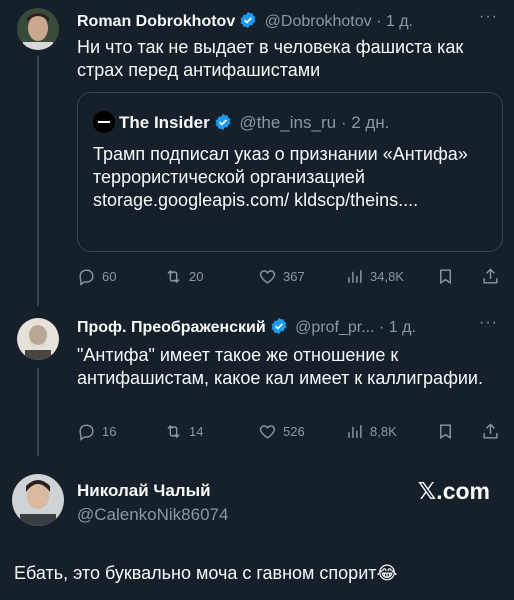  What do you see at coordinates (387, 276) in the screenshot?
I see `view-count: 34,8K` at bounding box center [387, 276].